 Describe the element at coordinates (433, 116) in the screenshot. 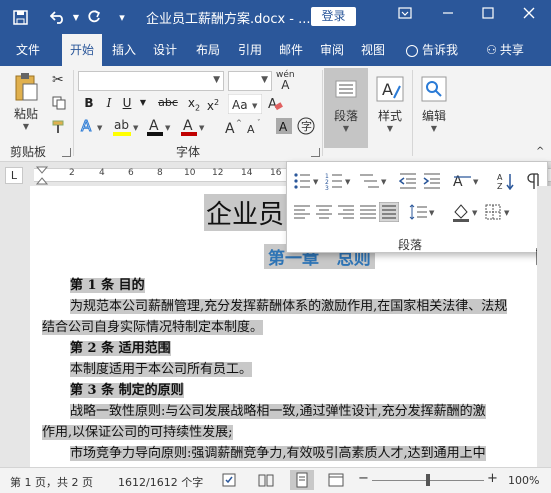

I see `editing-label: 编辑` at that location.